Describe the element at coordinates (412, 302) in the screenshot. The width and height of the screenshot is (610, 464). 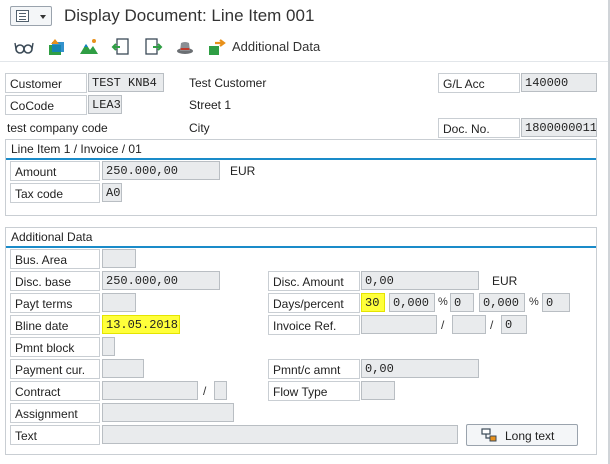
I see `pct1-field: 0,000` at that location.